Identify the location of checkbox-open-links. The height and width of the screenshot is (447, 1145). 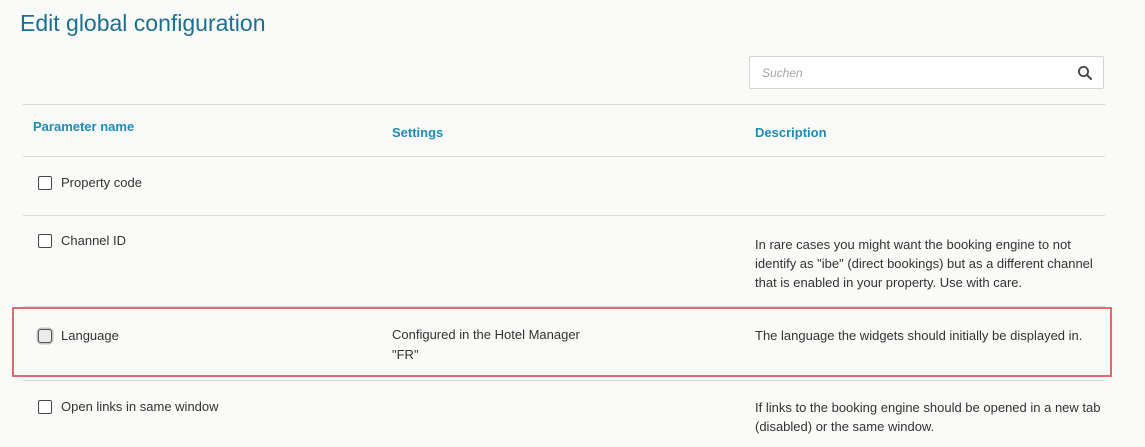
(45, 406).